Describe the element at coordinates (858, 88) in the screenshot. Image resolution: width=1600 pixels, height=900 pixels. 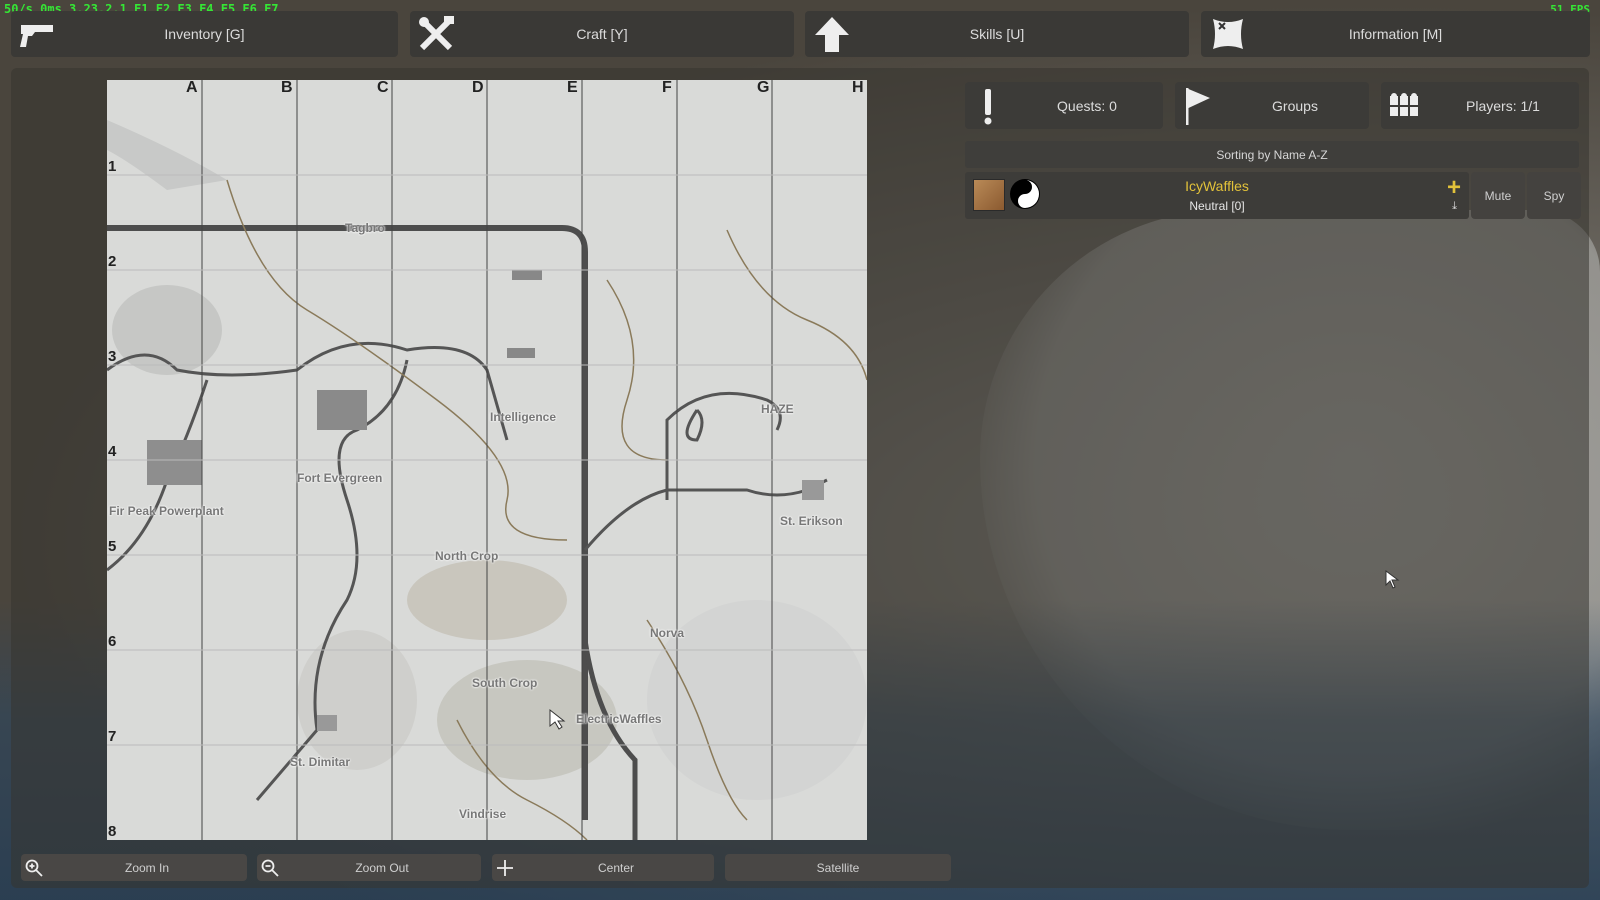
I see `map-column-label: H` at that location.